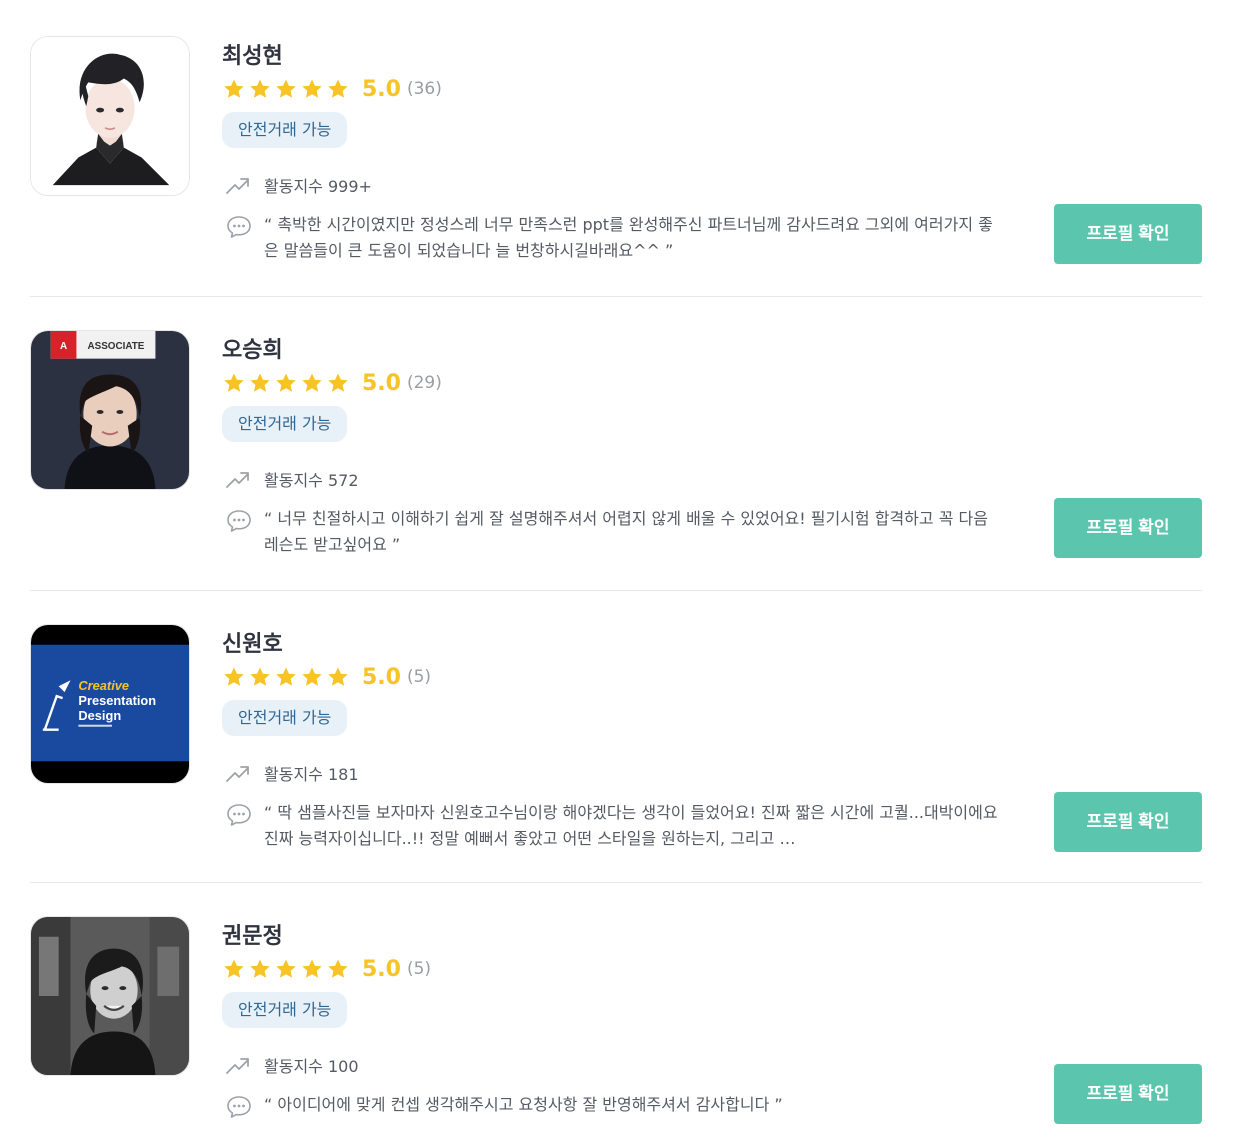 The image size is (1252, 1146). Describe the element at coordinates (424, 89) in the screenshot. I see `review-count: (36)` at that location.